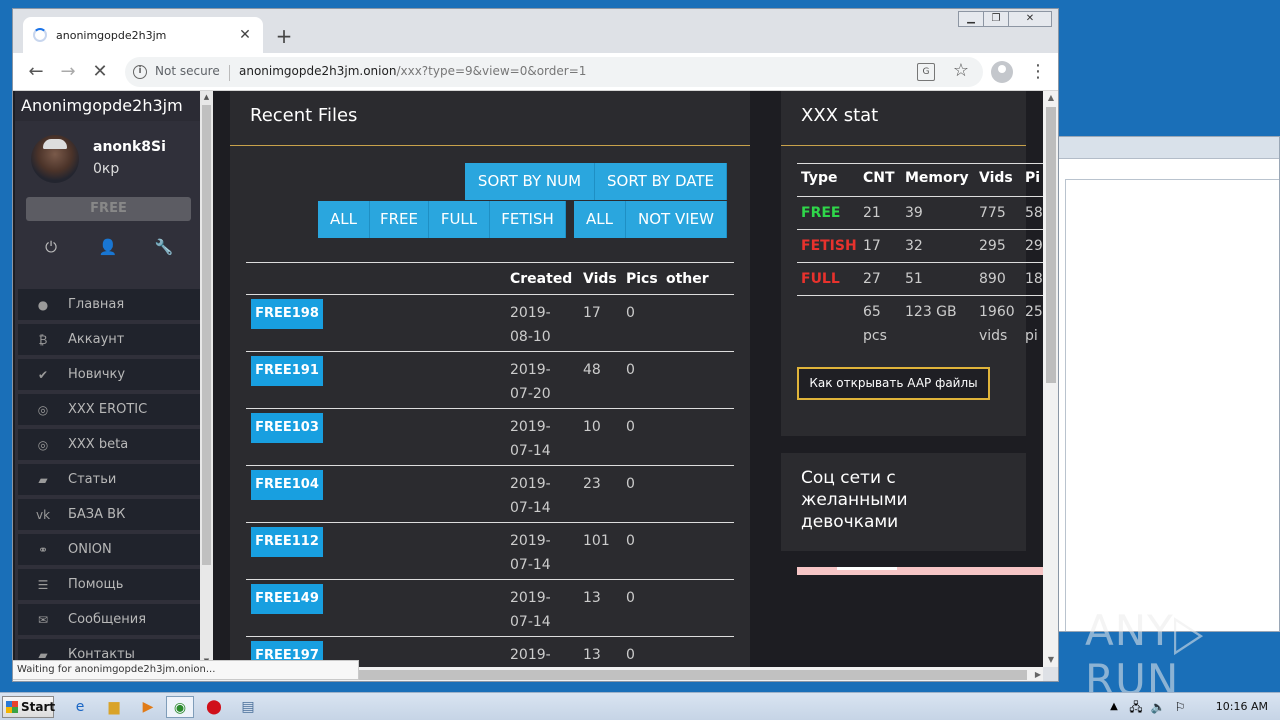 The height and width of the screenshot is (721, 1280). I want to click on menu-label: Статьи, so click(92, 479).